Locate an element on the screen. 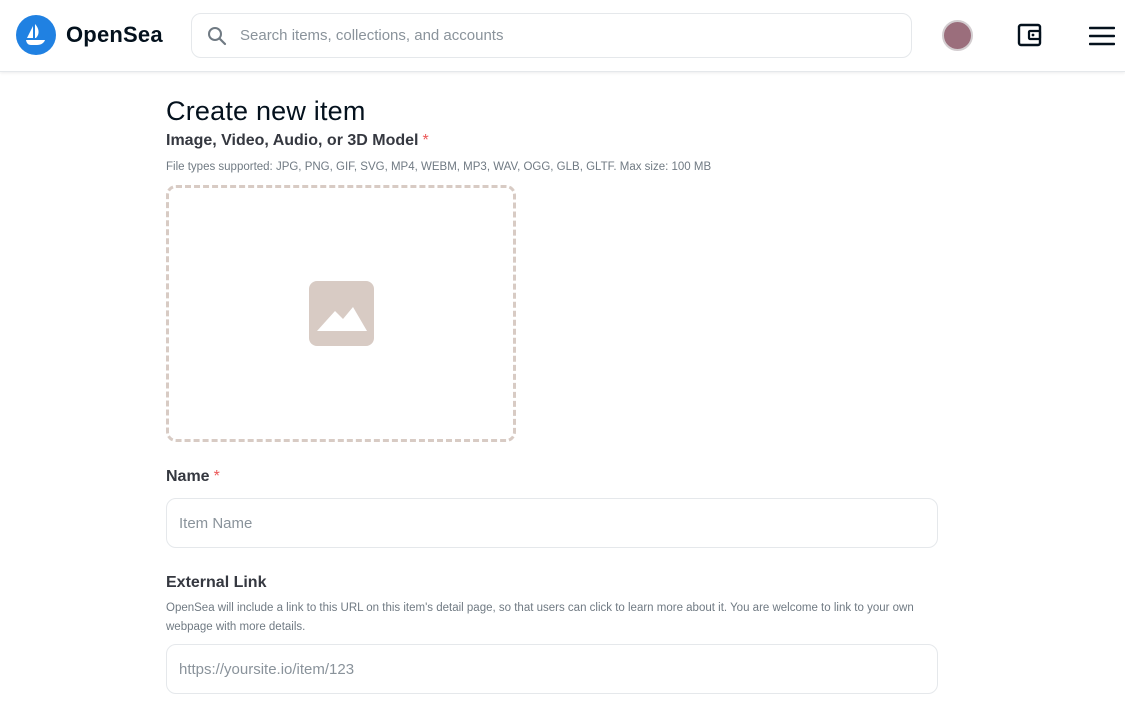  external-link-input is located at coordinates (552, 669).